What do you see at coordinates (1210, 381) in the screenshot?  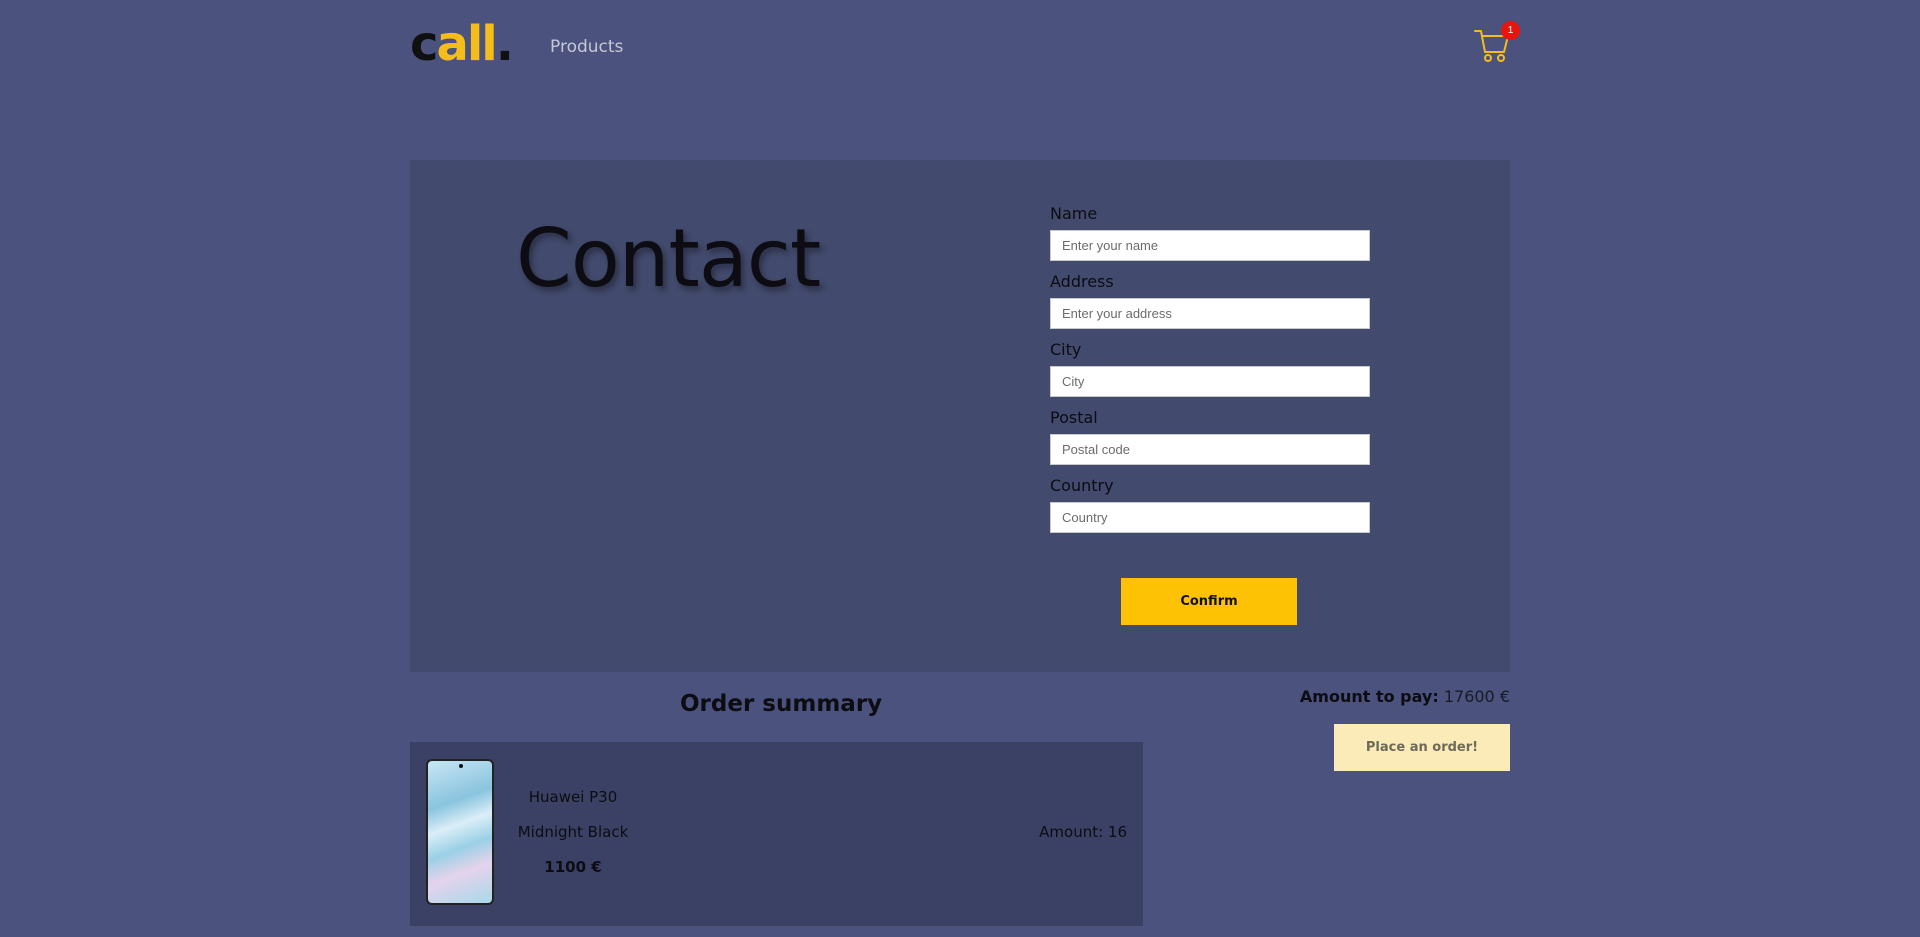 I see `city-input` at bounding box center [1210, 381].